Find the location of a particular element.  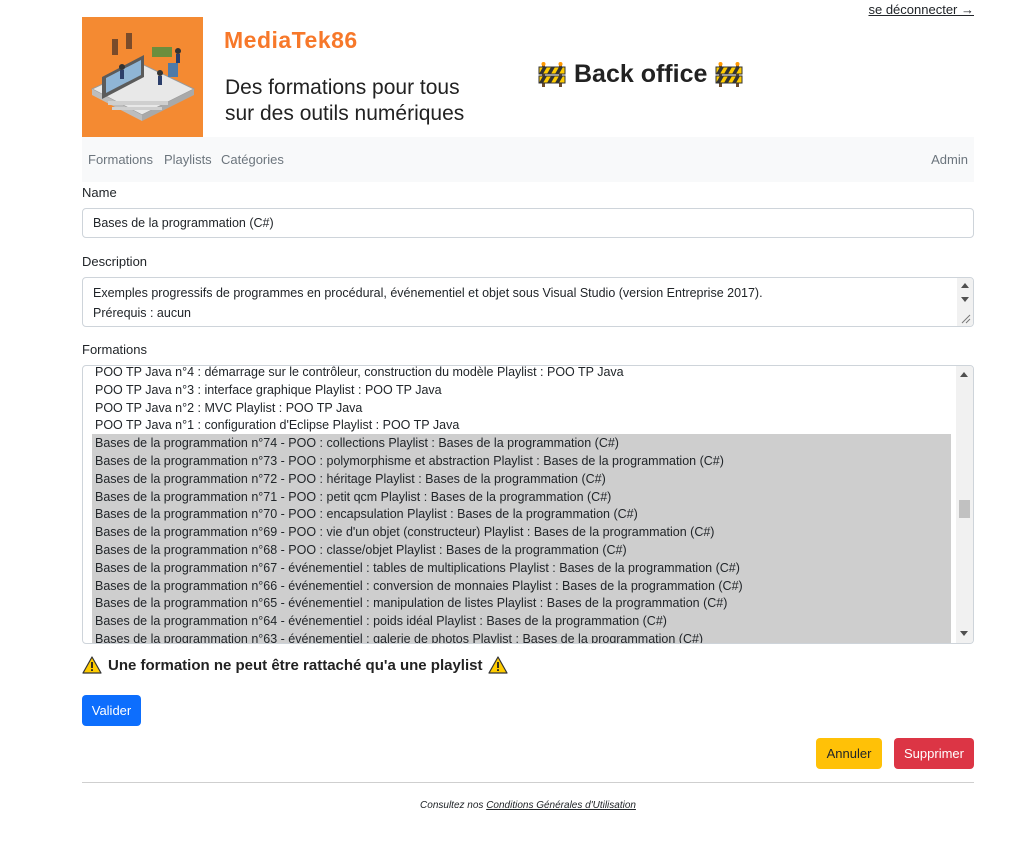

submit-button: Valider is located at coordinates (111, 710).